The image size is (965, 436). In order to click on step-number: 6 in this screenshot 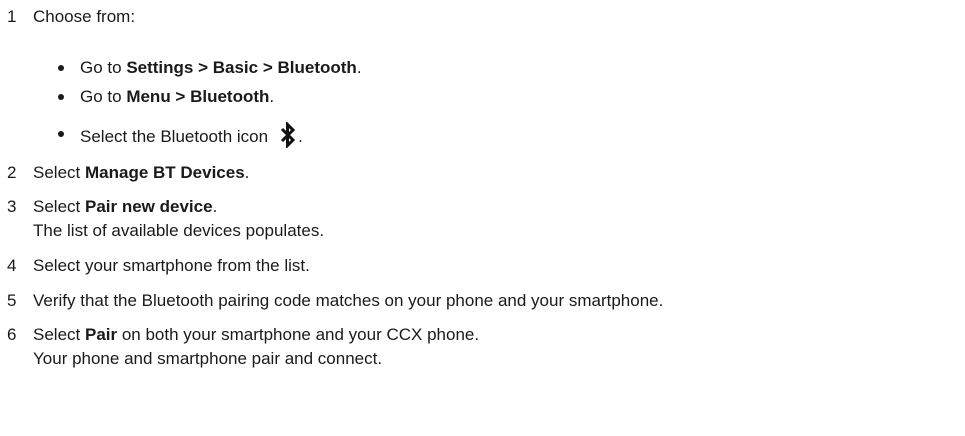, I will do `click(12, 334)`.